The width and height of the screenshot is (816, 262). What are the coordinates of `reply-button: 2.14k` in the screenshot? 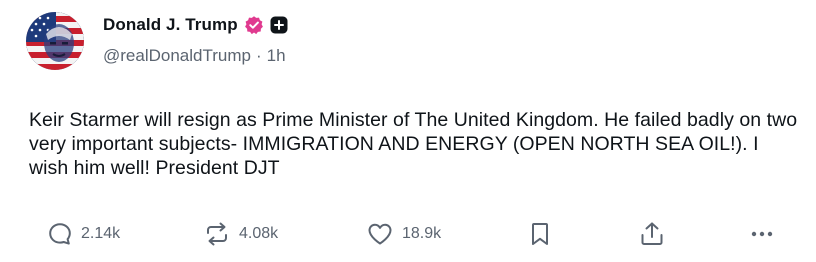 It's located at (83, 234).